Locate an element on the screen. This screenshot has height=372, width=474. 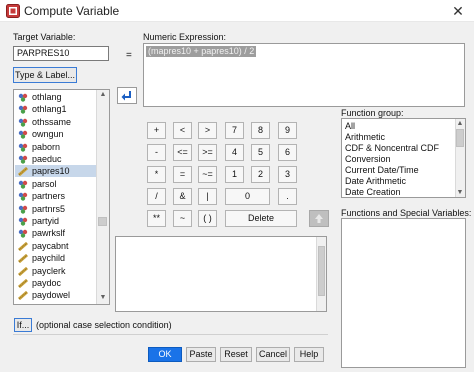
variable-name: papres10 is located at coordinates (51, 171).